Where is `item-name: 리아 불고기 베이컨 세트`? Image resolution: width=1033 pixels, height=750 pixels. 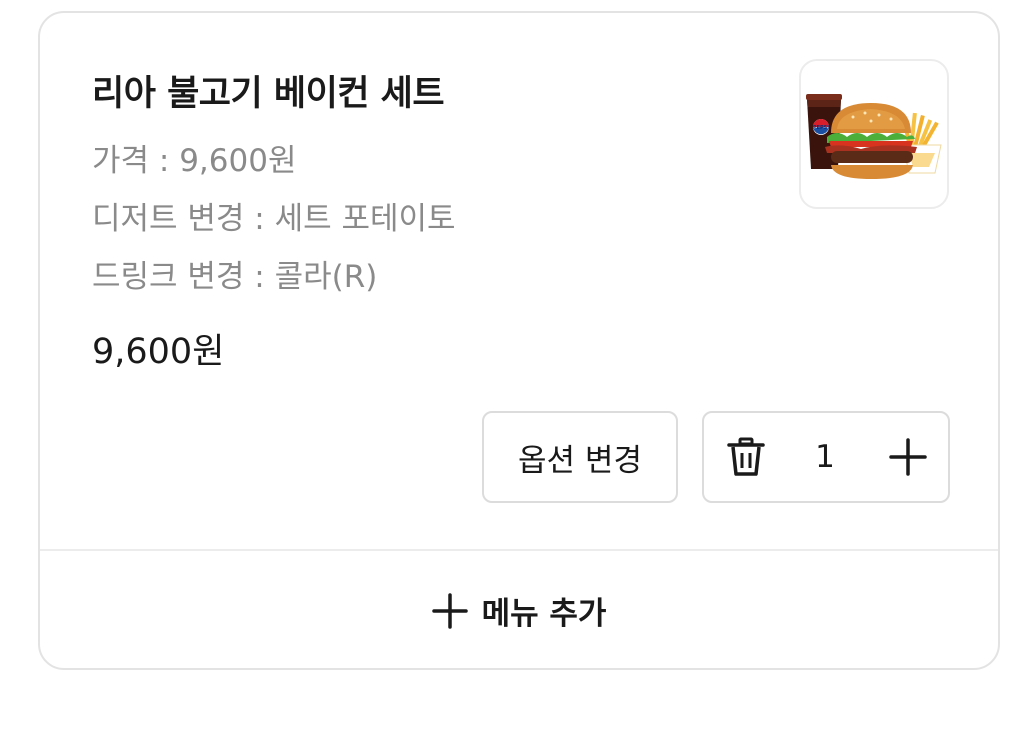
item-name: 리아 불고기 베이컨 세트 is located at coordinates (268, 94).